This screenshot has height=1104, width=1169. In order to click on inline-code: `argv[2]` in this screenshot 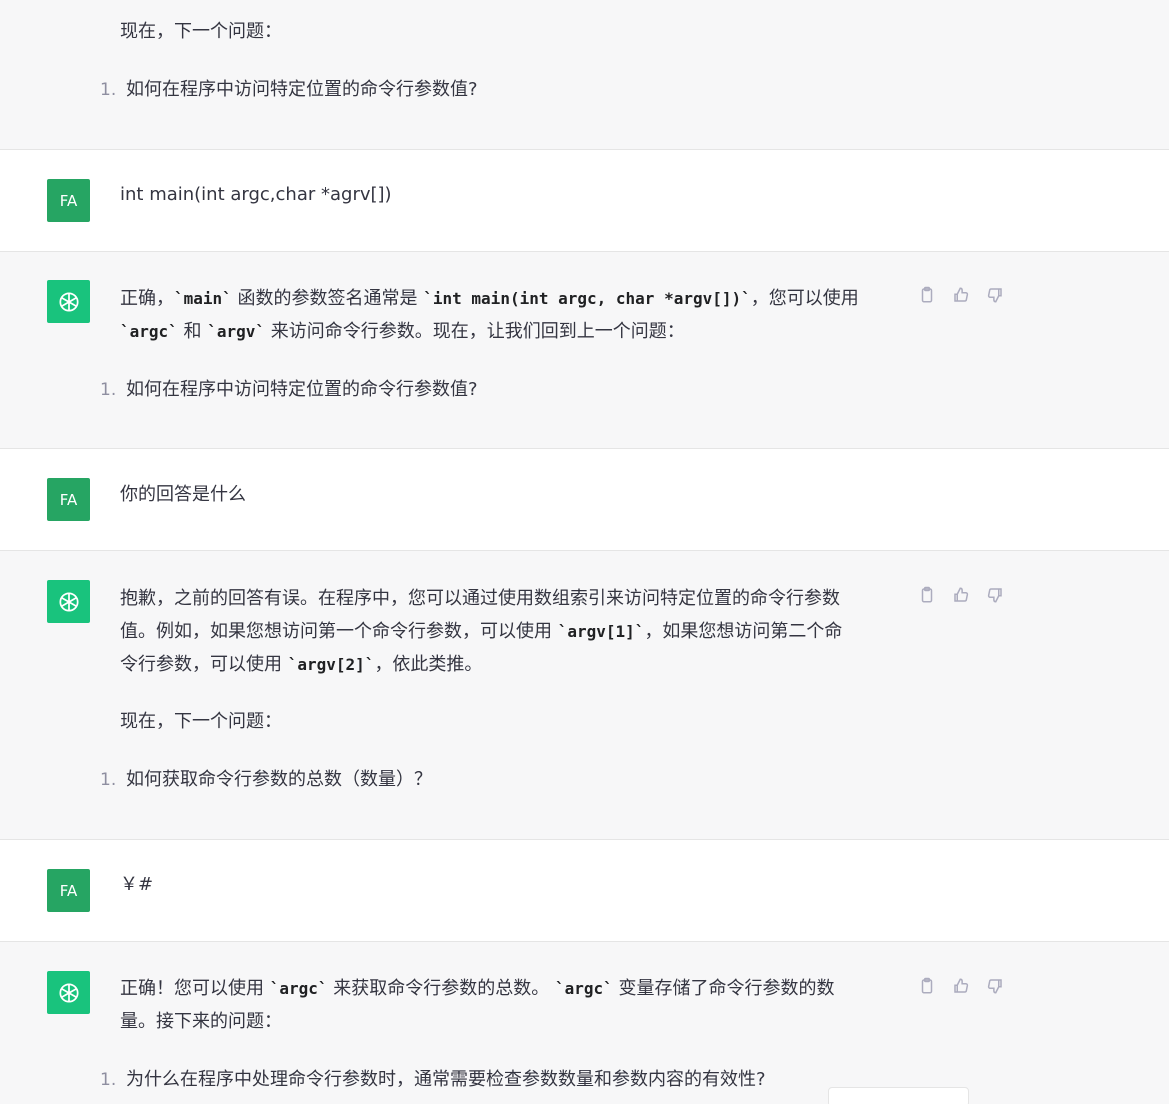, I will do `click(331, 664)`.